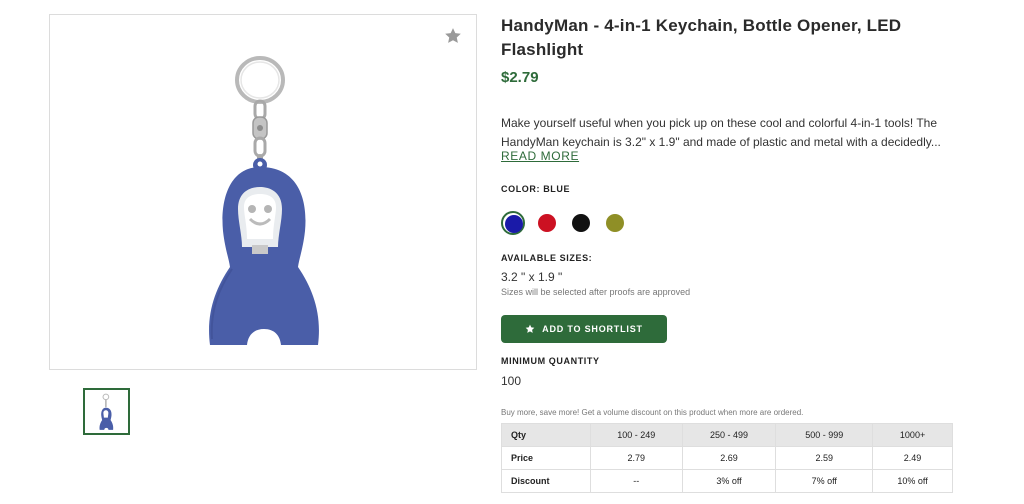  I want to click on sizes-label: AVAILABLE SIZES:, so click(547, 258).